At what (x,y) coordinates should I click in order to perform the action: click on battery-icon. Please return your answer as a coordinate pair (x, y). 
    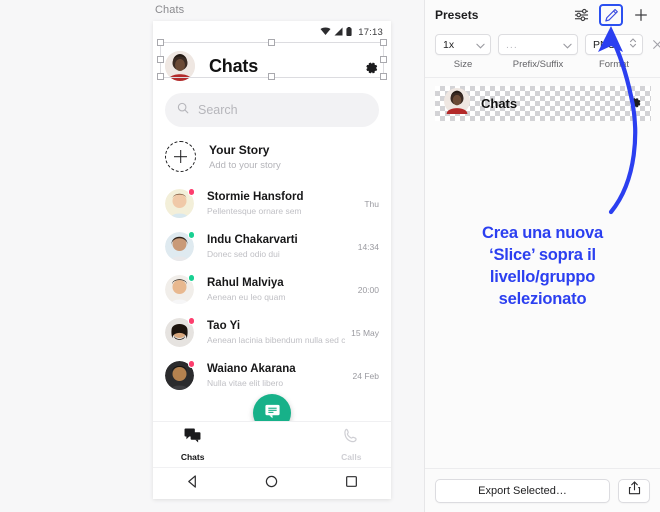
    Looking at the image, I should click on (349, 32).